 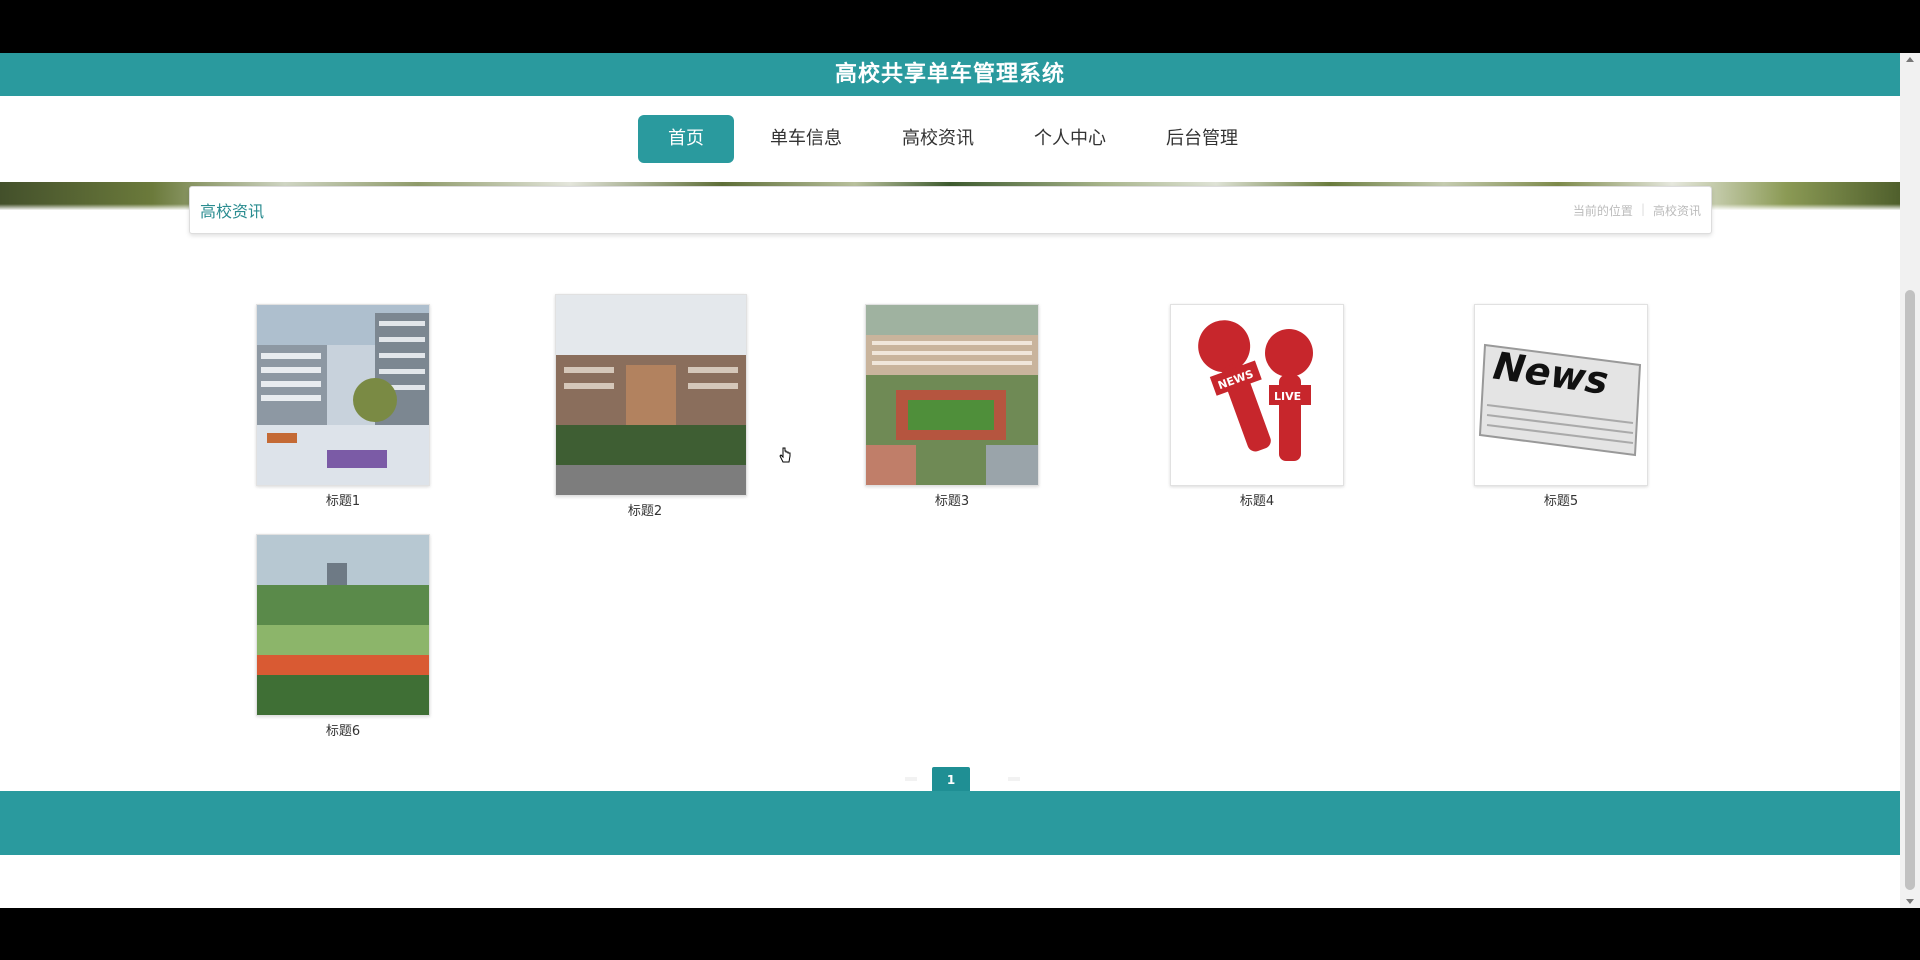 What do you see at coordinates (952, 395) in the screenshot?
I see `campus-aerial-photo` at bounding box center [952, 395].